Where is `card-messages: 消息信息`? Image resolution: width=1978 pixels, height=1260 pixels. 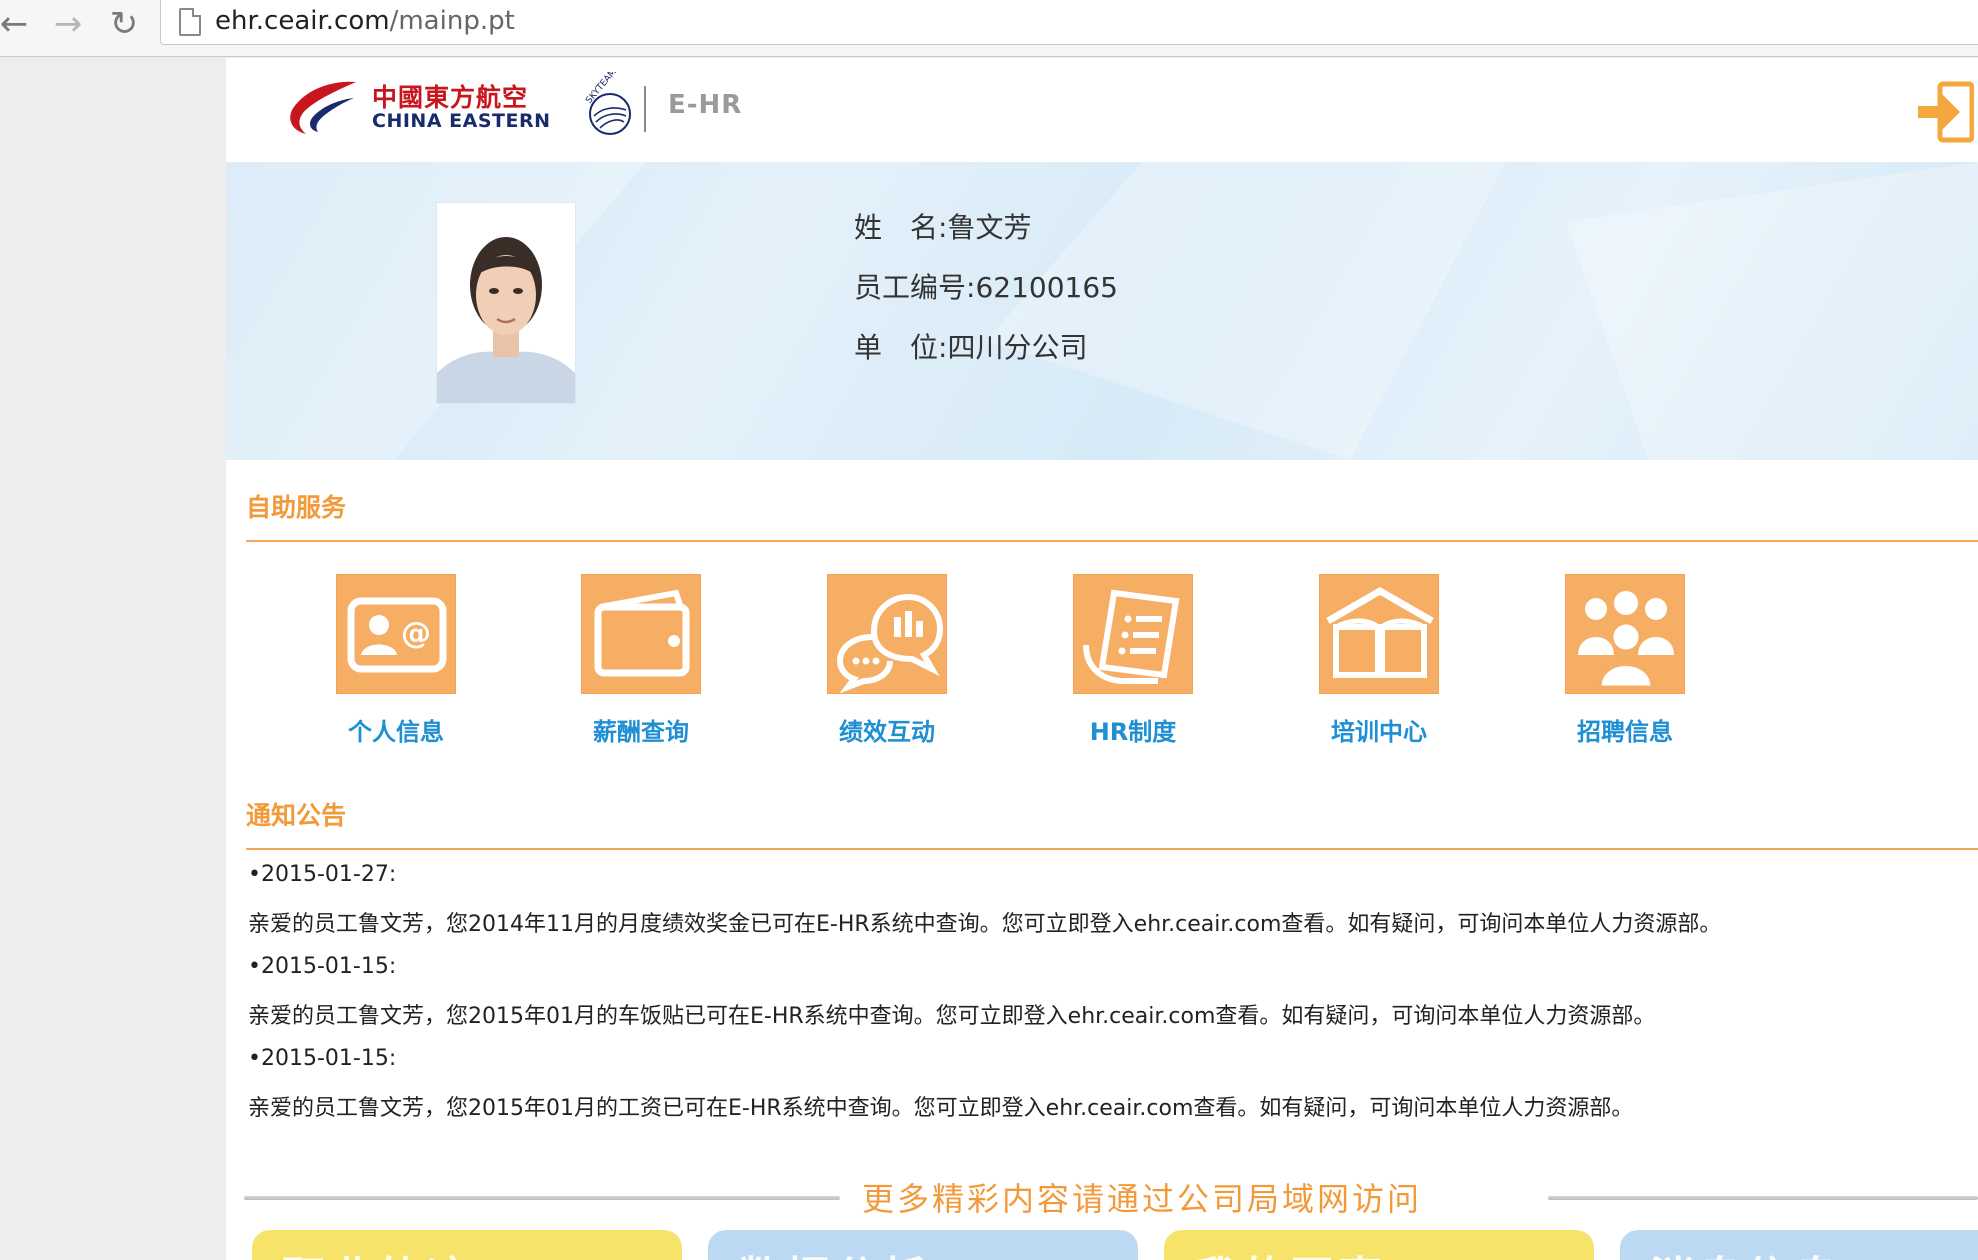
card-messages: 消息信息 is located at coordinates (1799, 1245).